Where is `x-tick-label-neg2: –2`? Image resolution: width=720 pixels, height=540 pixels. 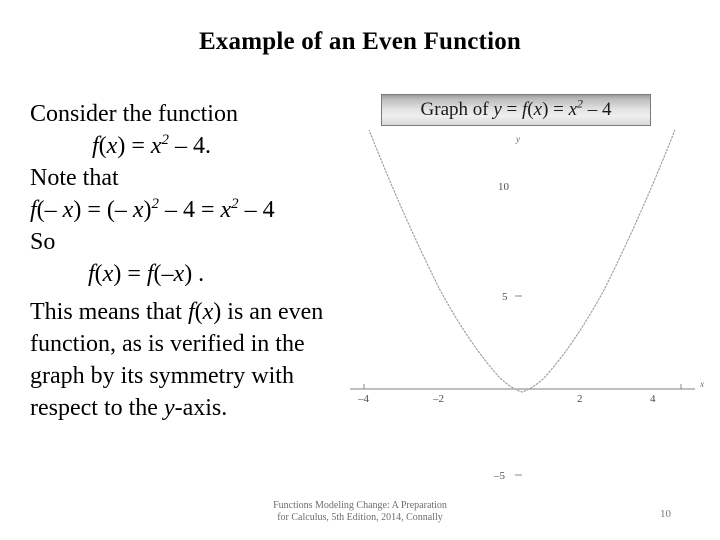 x-tick-label-neg2: –2 is located at coordinates (438, 399).